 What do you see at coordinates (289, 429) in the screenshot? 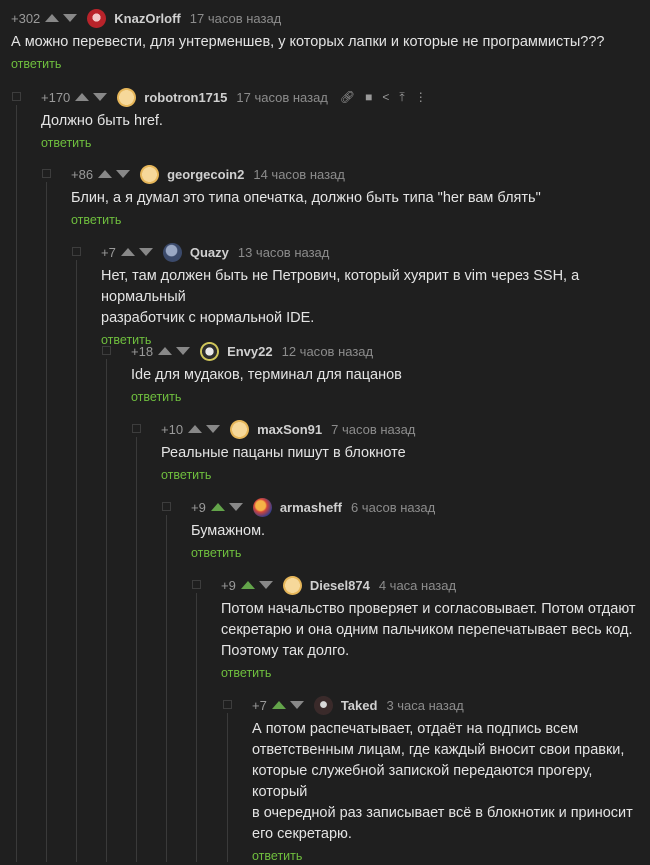
I see `author-name: maxSon91` at bounding box center [289, 429].